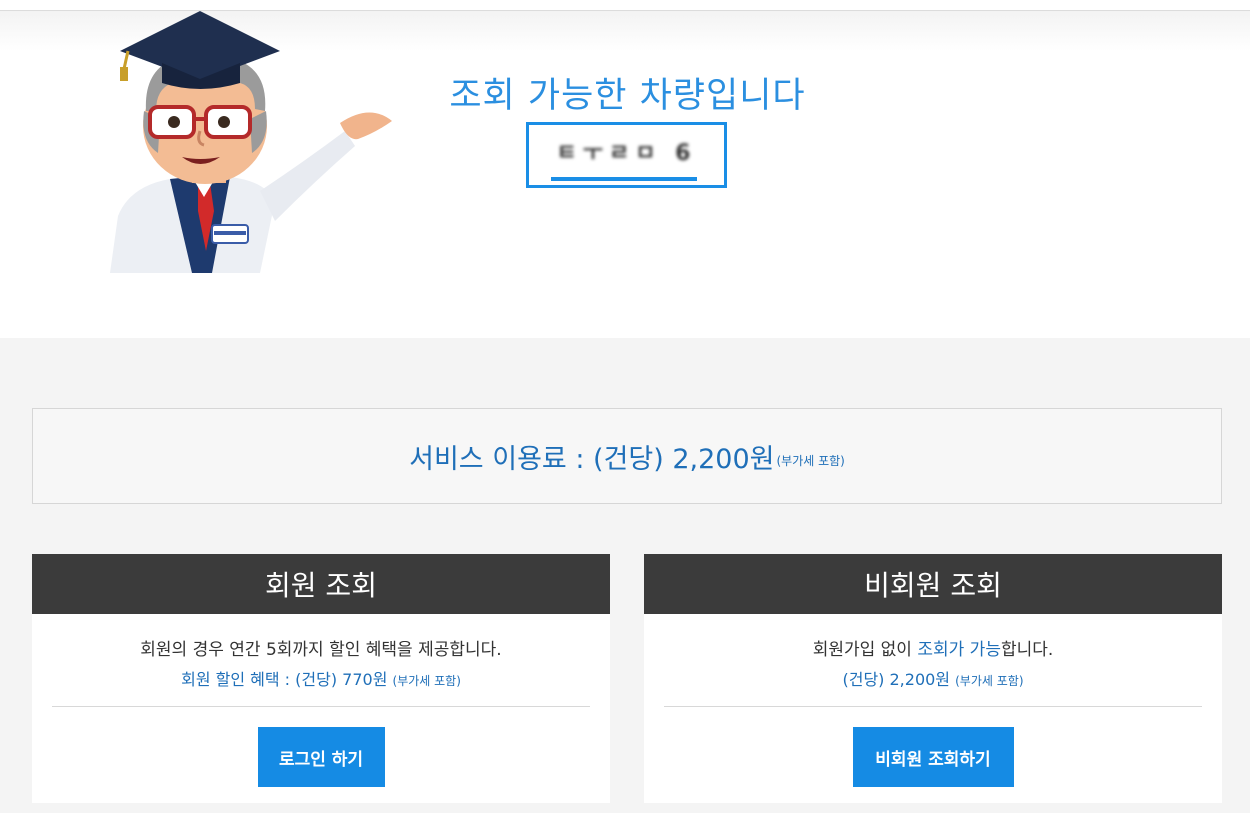 This screenshot has width=1250, height=813. I want to click on license-plate-box: ㅌㅜㄹㅁ 6, so click(626, 155).